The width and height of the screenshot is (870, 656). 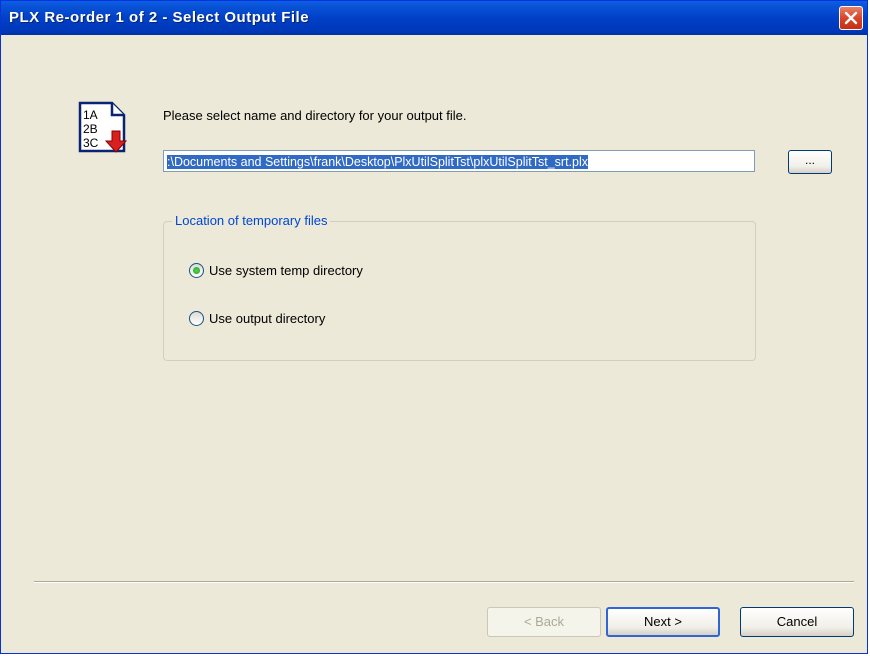 What do you see at coordinates (90, 129) in the screenshot?
I see `icon-line-2: 2B` at bounding box center [90, 129].